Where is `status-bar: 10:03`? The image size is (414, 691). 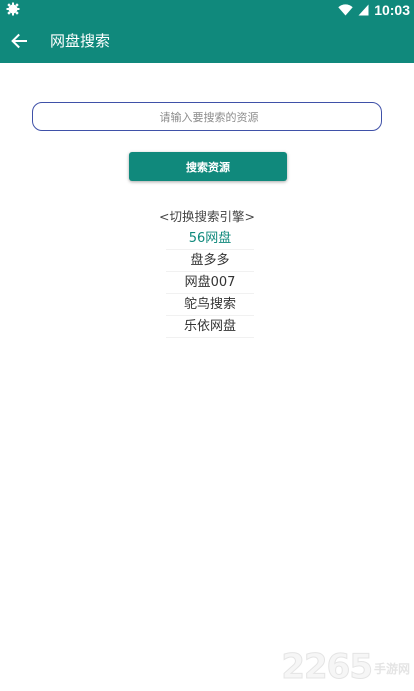 status-bar: 10:03 is located at coordinates (207, 10).